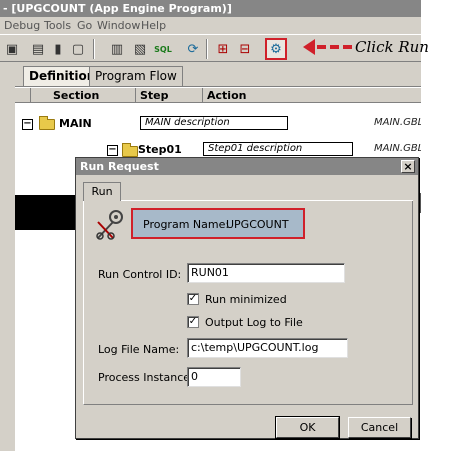 The height and width of the screenshot is (451, 465). What do you see at coordinates (397, 148) in the screenshot?
I see `step-gbl: MAIN.GBL` at bounding box center [397, 148].